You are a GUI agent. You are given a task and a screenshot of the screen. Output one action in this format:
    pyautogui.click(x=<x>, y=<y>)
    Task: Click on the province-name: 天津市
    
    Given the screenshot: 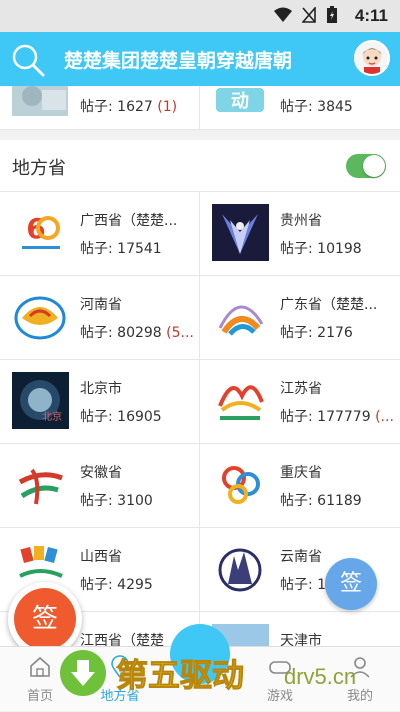 What is the action you would take?
    pyautogui.click(x=301, y=639)
    